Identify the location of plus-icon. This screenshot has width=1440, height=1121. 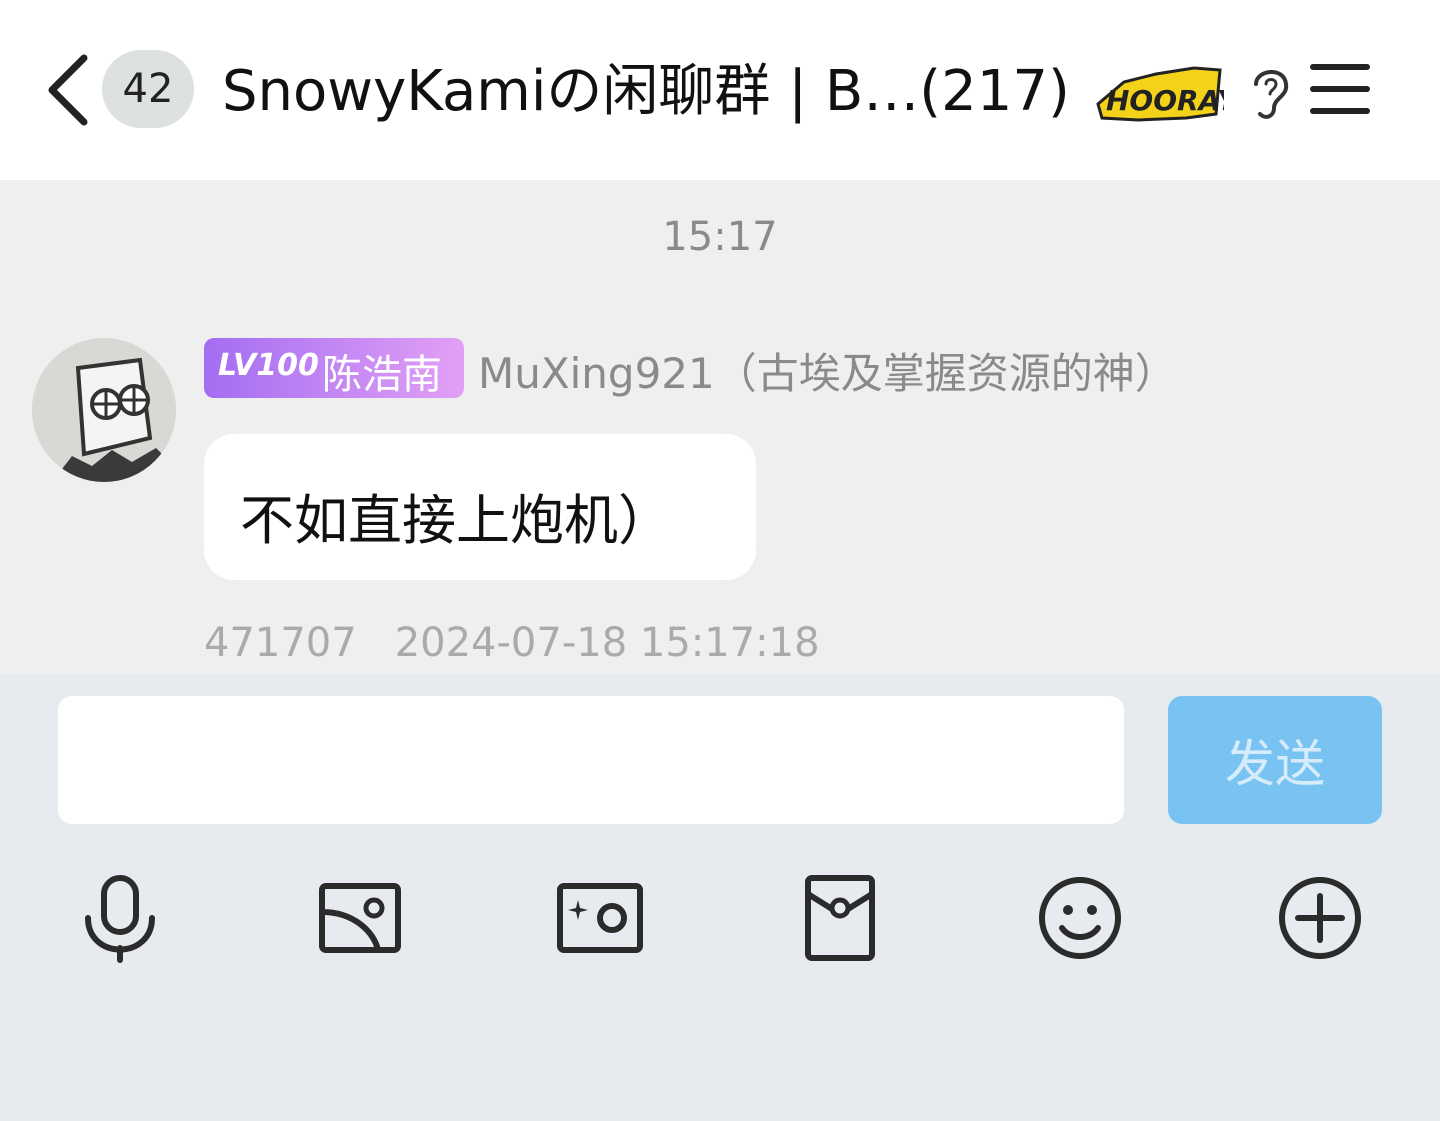
(1320, 918).